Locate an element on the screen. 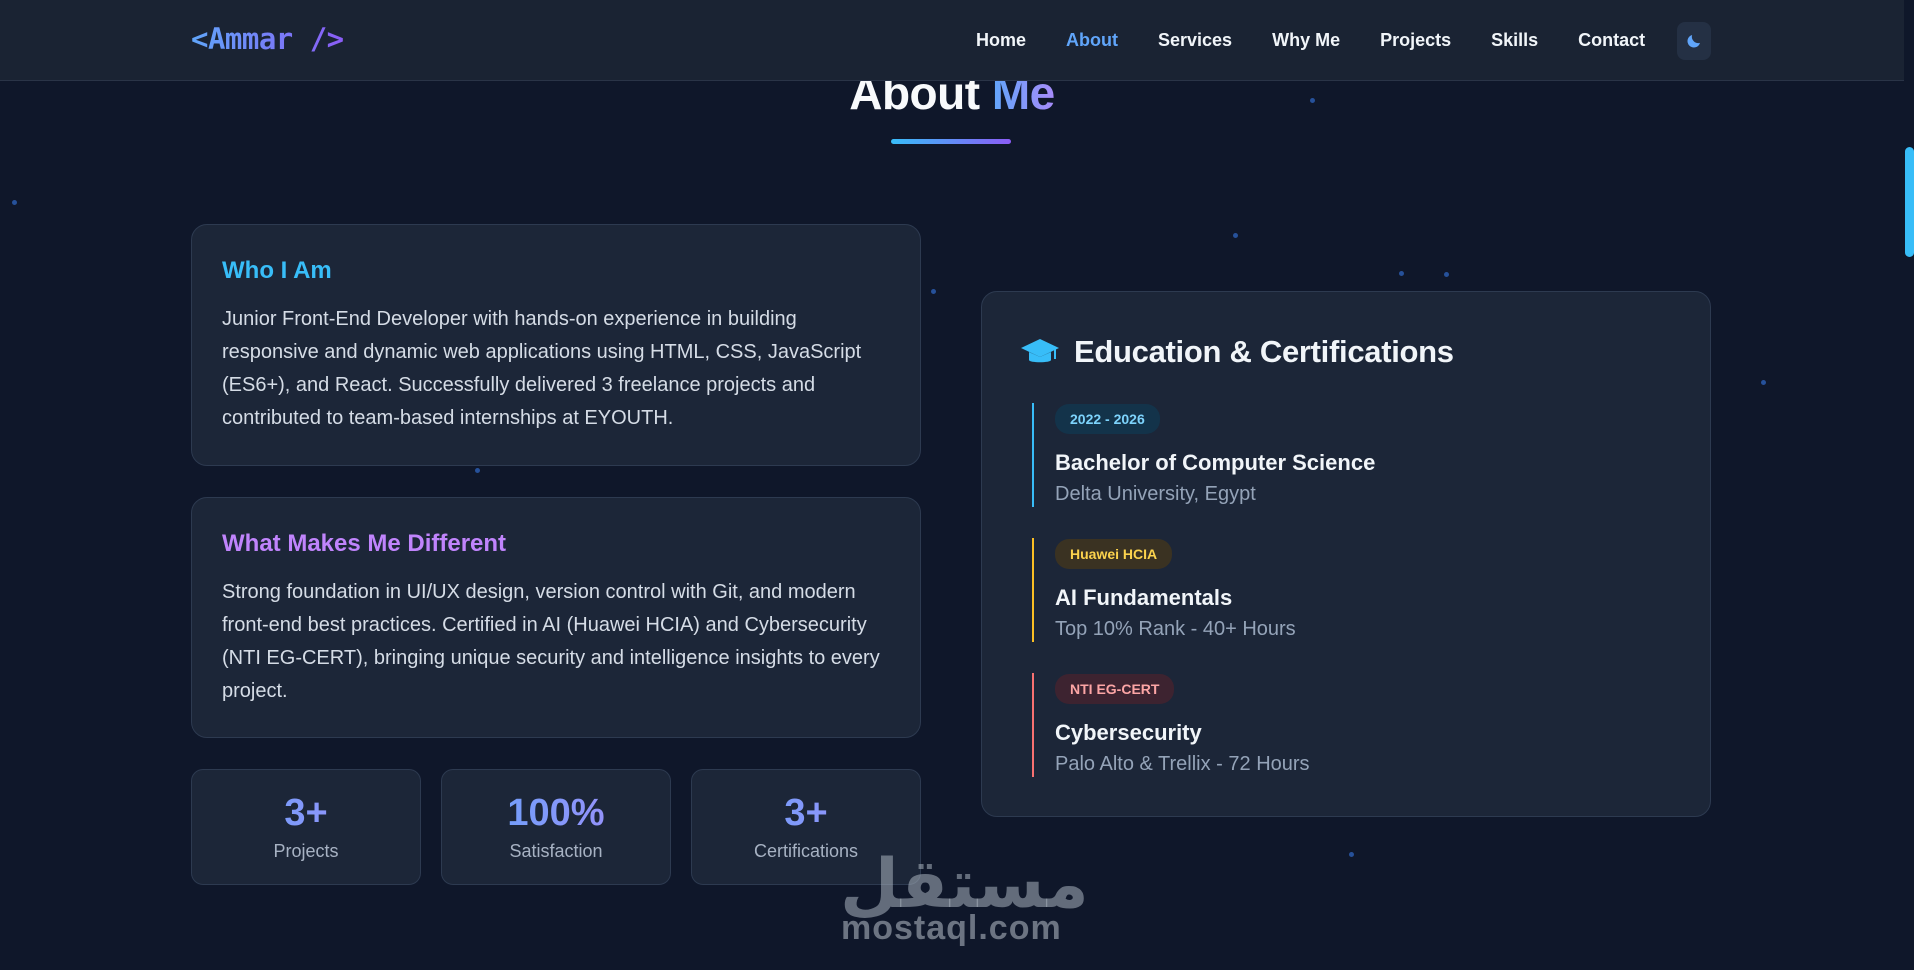  graduation-cap-icon is located at coordinates (1040, 351).